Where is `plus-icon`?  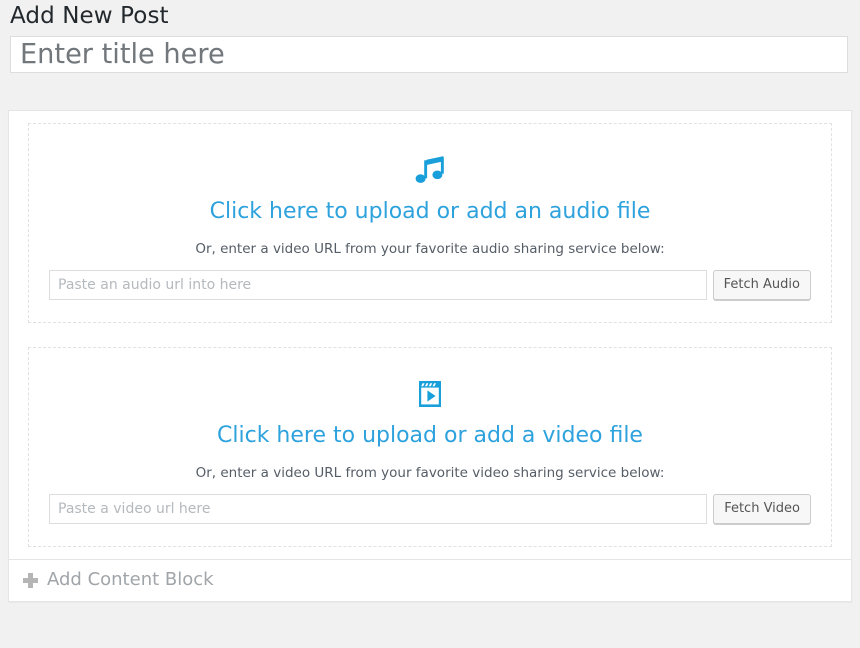 plus-icon is located at coordinates (30, 580).